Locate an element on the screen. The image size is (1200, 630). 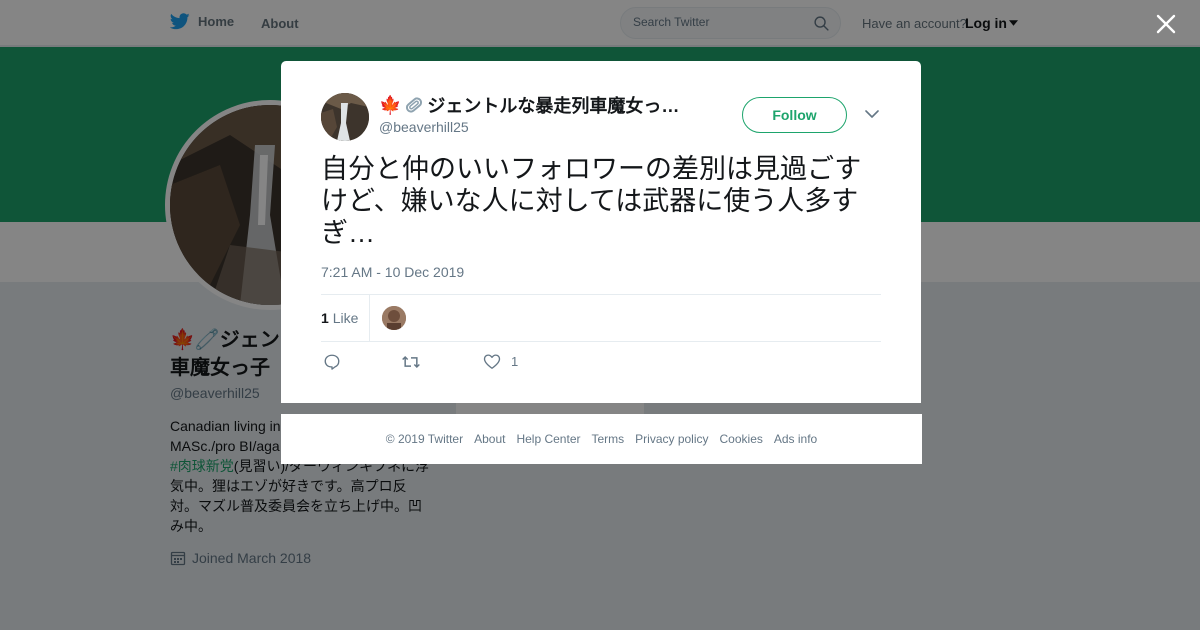
tweet-stats: 1 Like is located at coordinates (601, 318).